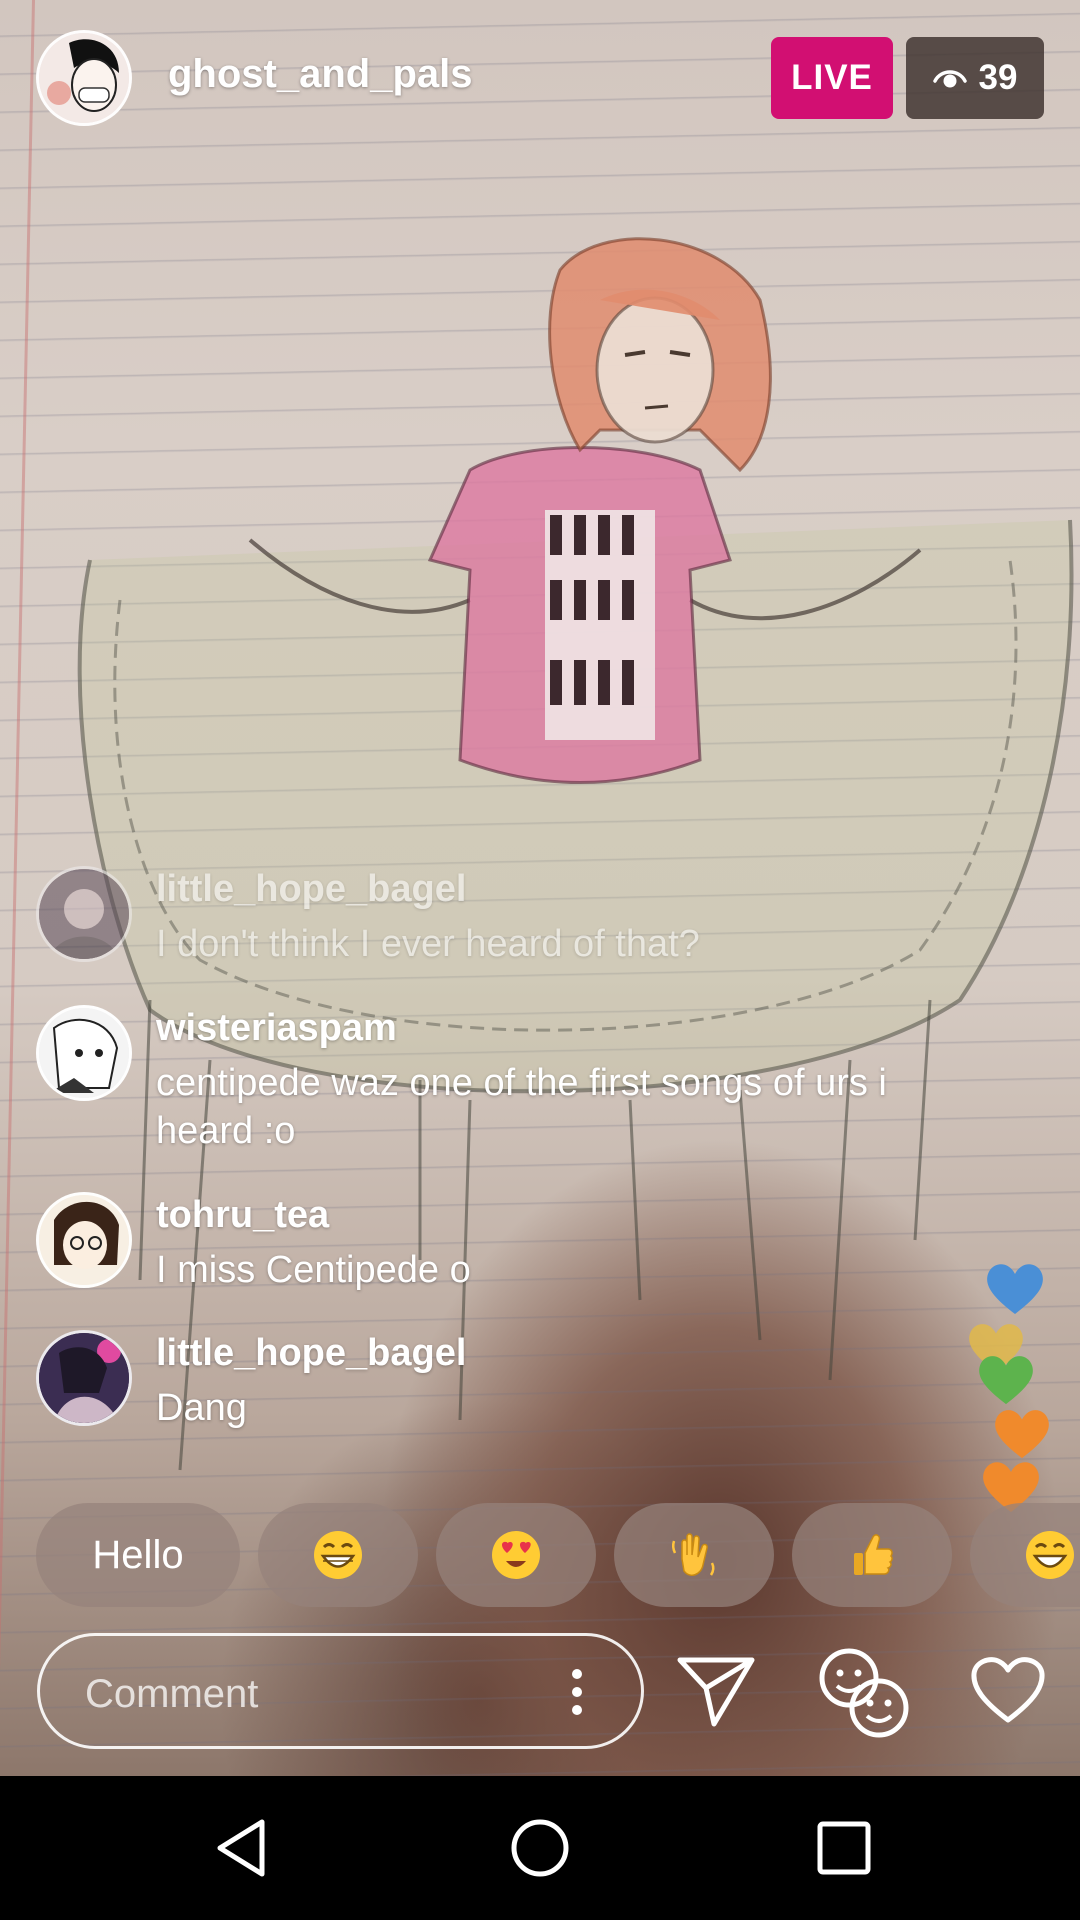  I want to click on quick-reactions-row: Hello, so click(540, 1555).